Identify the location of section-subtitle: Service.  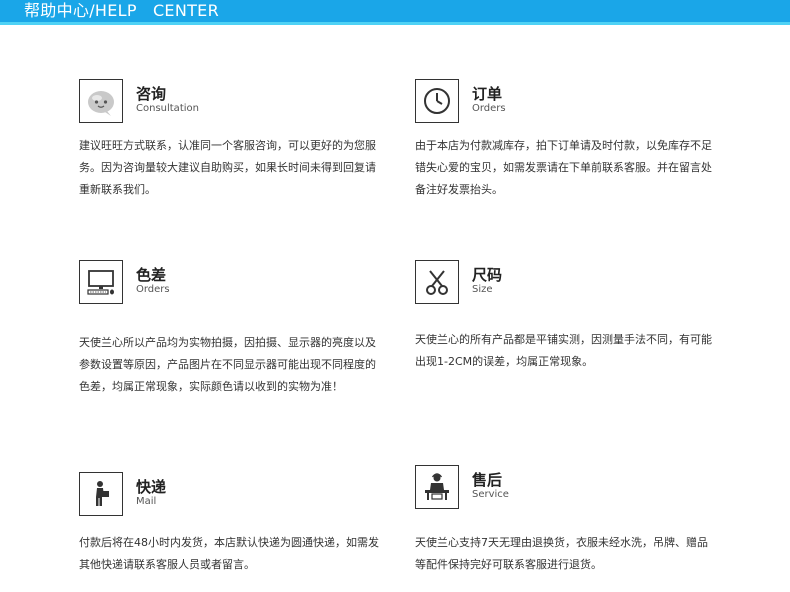
(490, 494).